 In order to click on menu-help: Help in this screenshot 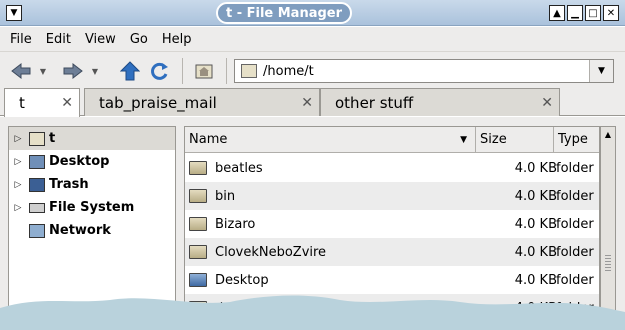, I will do `click(177, 39)`.